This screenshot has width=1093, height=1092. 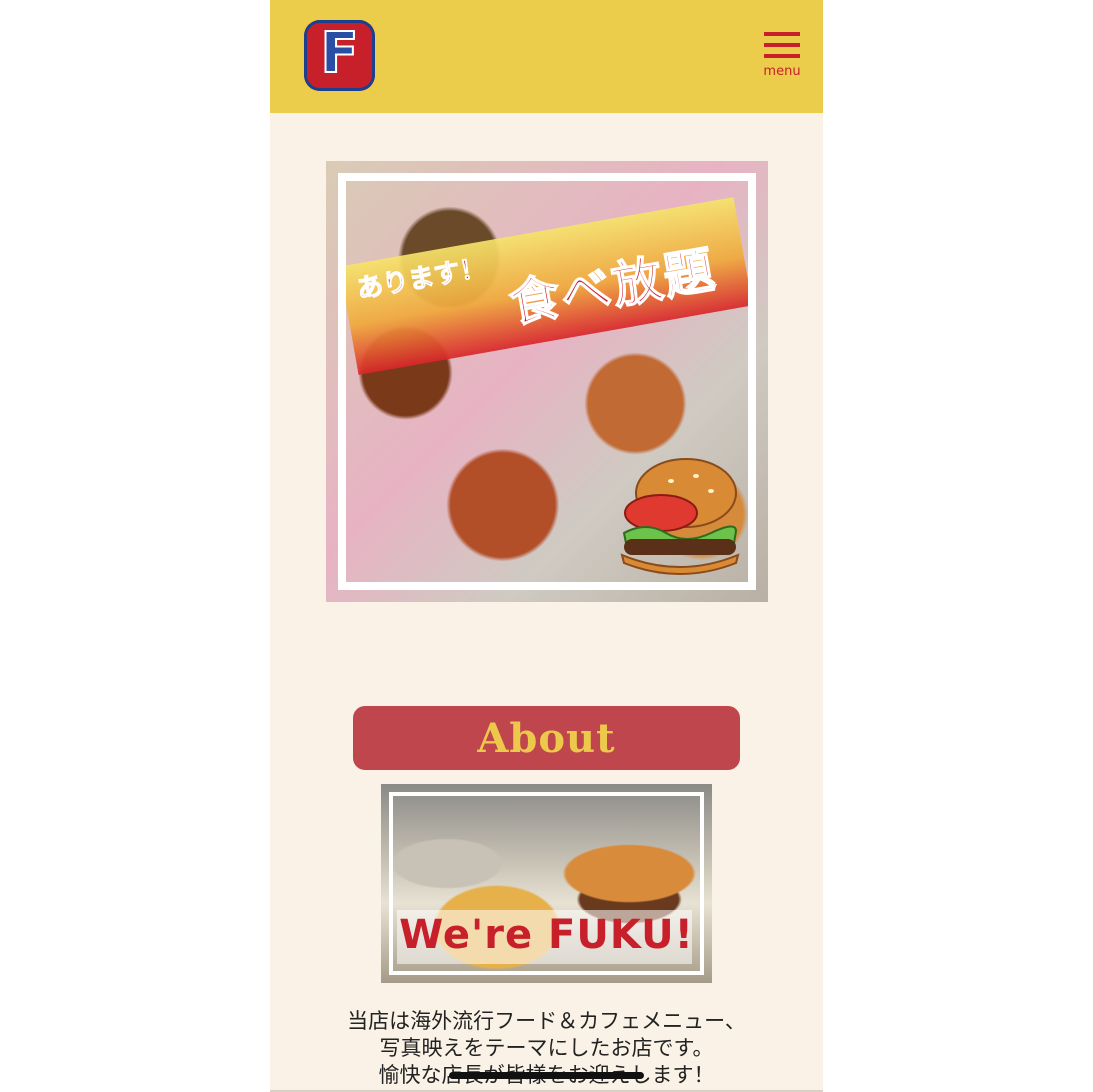 I want to click on about-photo-caption: We're FUKU!, so click(x=546, y=935).